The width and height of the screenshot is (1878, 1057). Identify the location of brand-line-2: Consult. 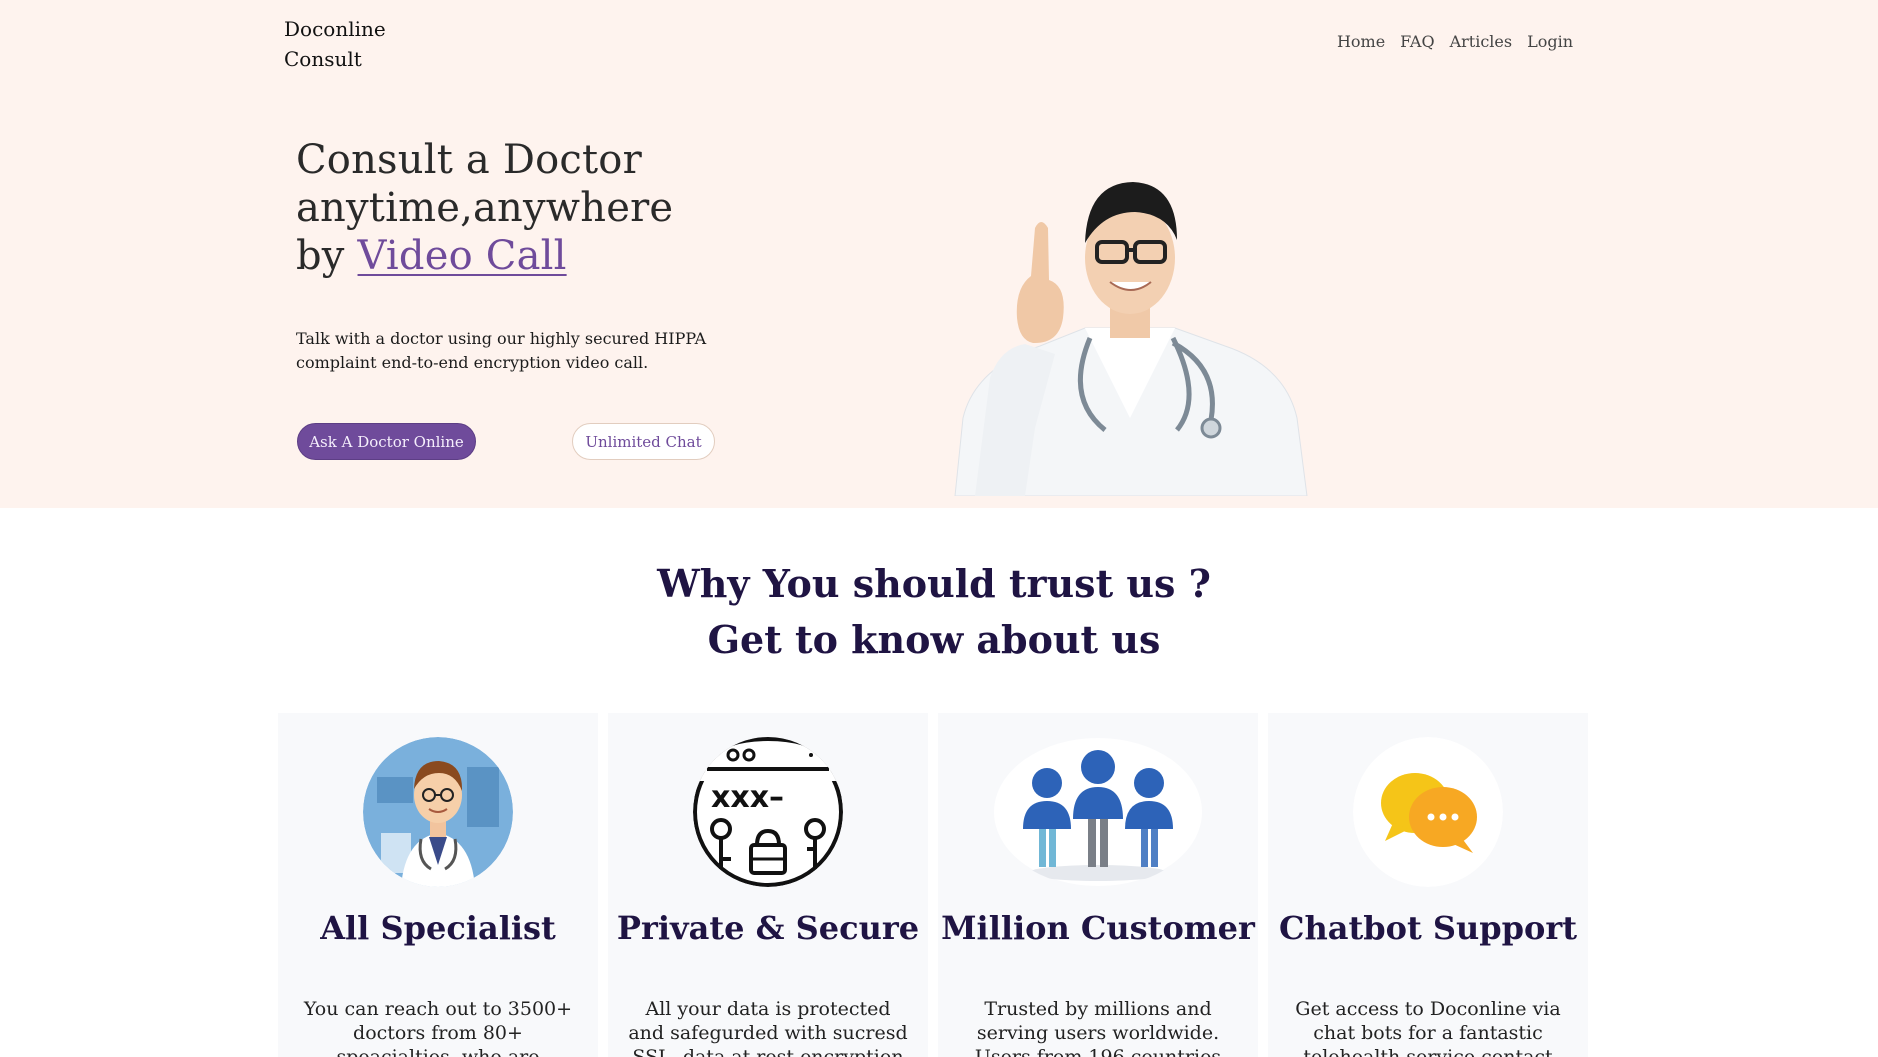
(323, 59).